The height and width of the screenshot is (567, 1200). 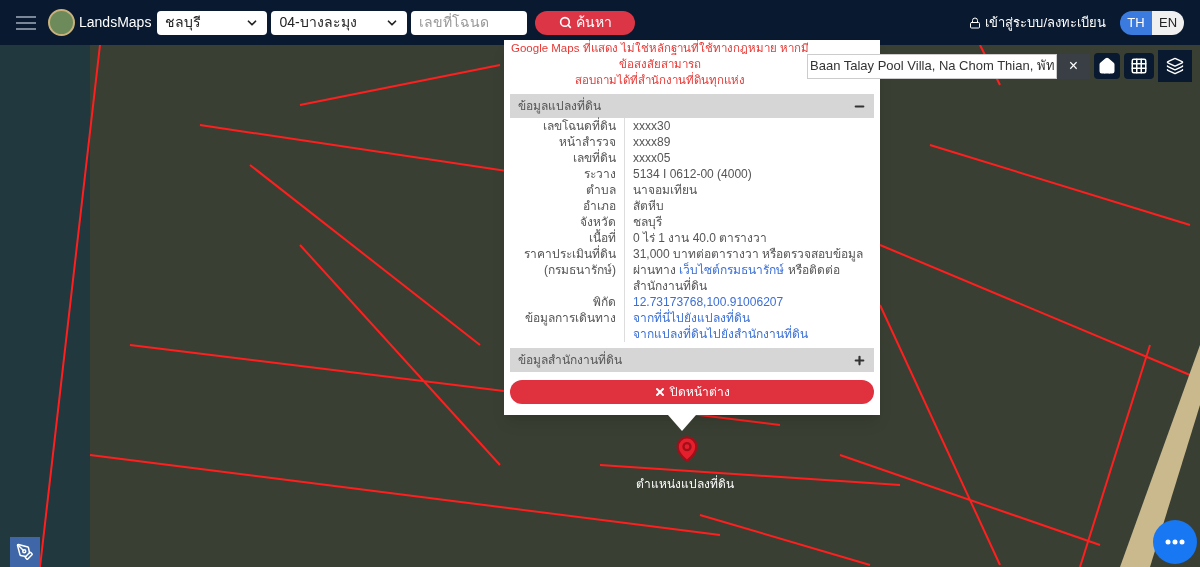 I want to click on menu-icon, so click(x=26, y=22).